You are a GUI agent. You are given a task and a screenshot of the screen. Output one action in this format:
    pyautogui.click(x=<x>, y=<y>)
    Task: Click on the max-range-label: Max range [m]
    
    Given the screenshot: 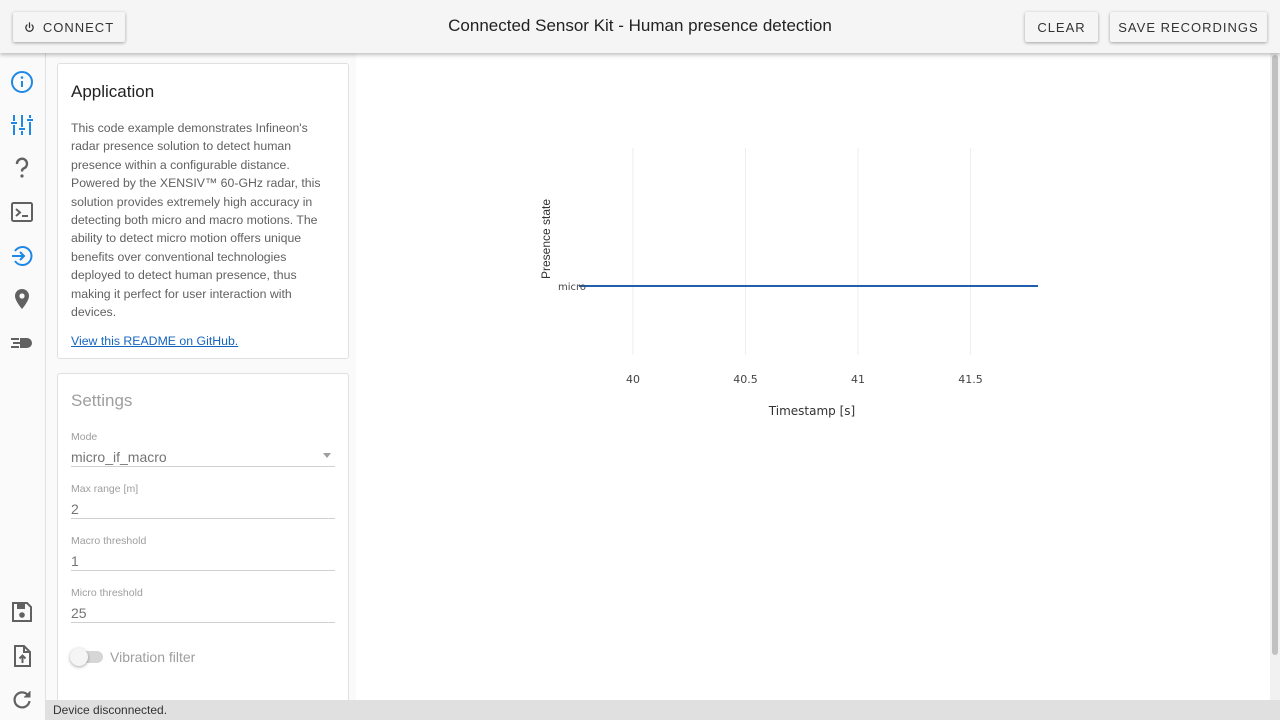 What is the action you would take?
    pyautogui.click(x=105, y=489)
    